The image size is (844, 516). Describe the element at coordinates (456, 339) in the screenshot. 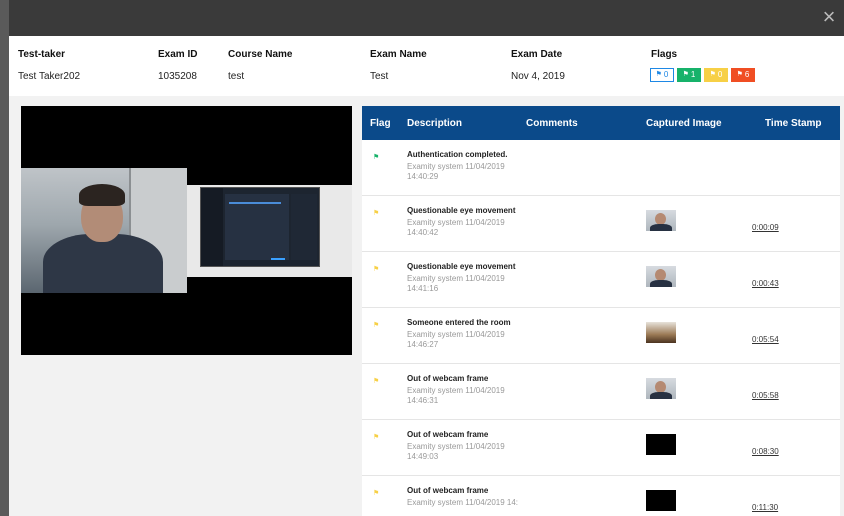

I see `flag-meta: Examity system 11/04/2019 14:46:27` at that location.